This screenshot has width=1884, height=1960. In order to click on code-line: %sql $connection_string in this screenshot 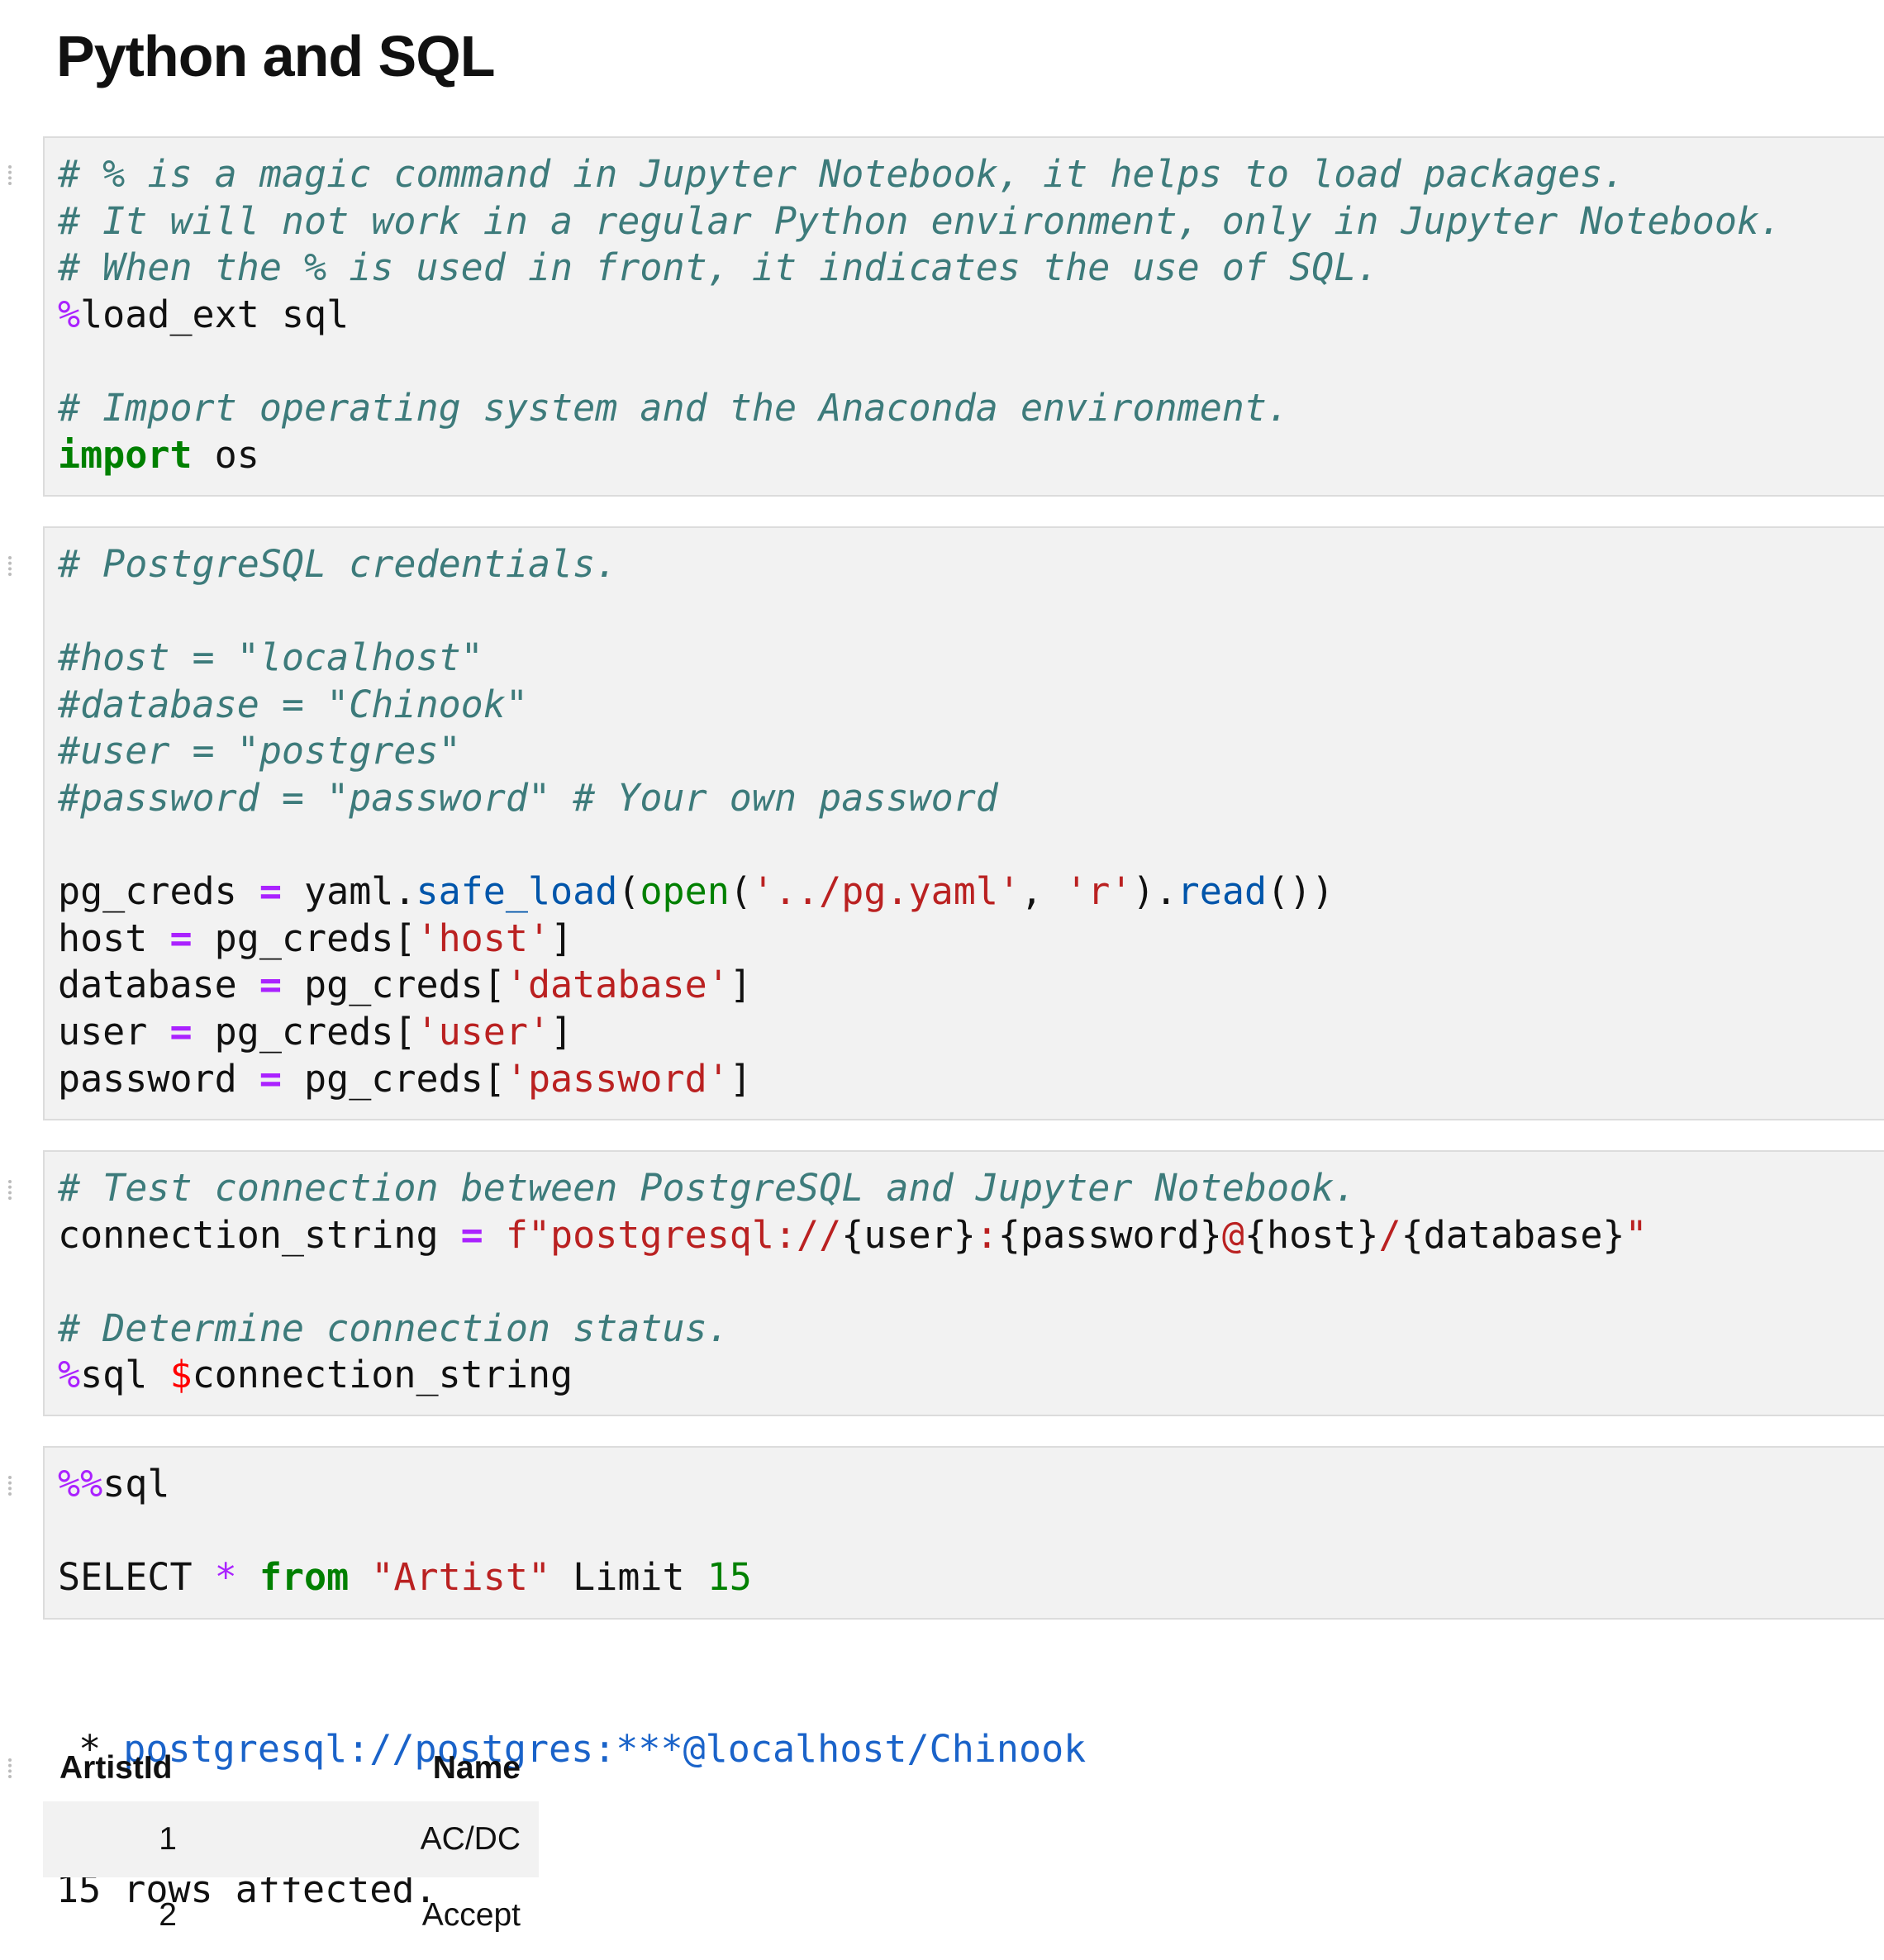, I will do `click(971, 1376)`.